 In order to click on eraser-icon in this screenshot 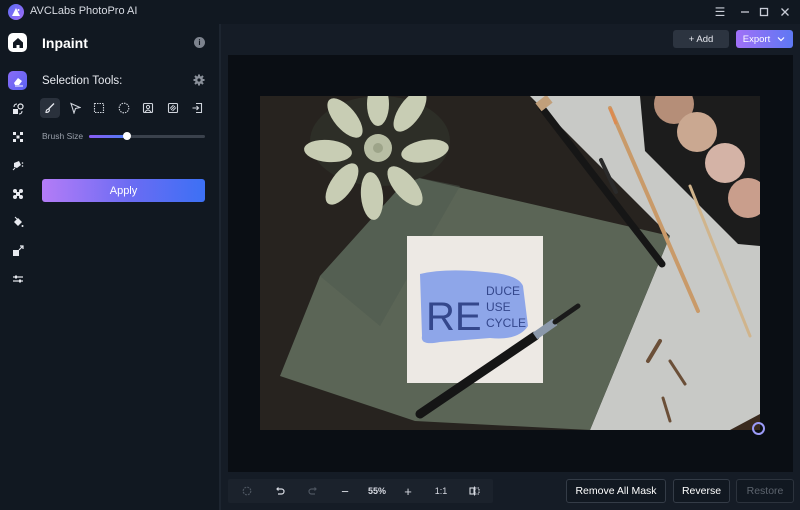, I will do `click(18, 81)`.